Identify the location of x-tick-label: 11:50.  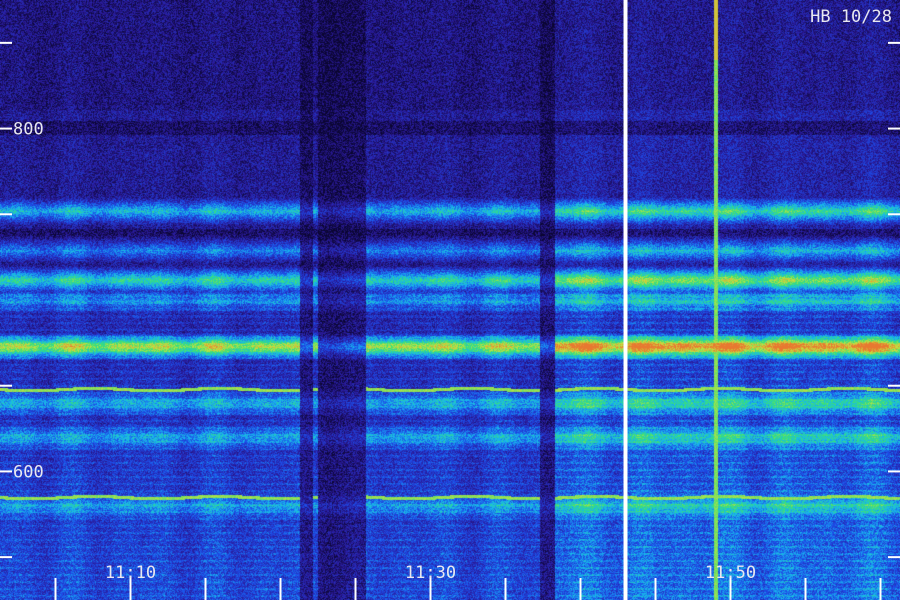
(730, 573).